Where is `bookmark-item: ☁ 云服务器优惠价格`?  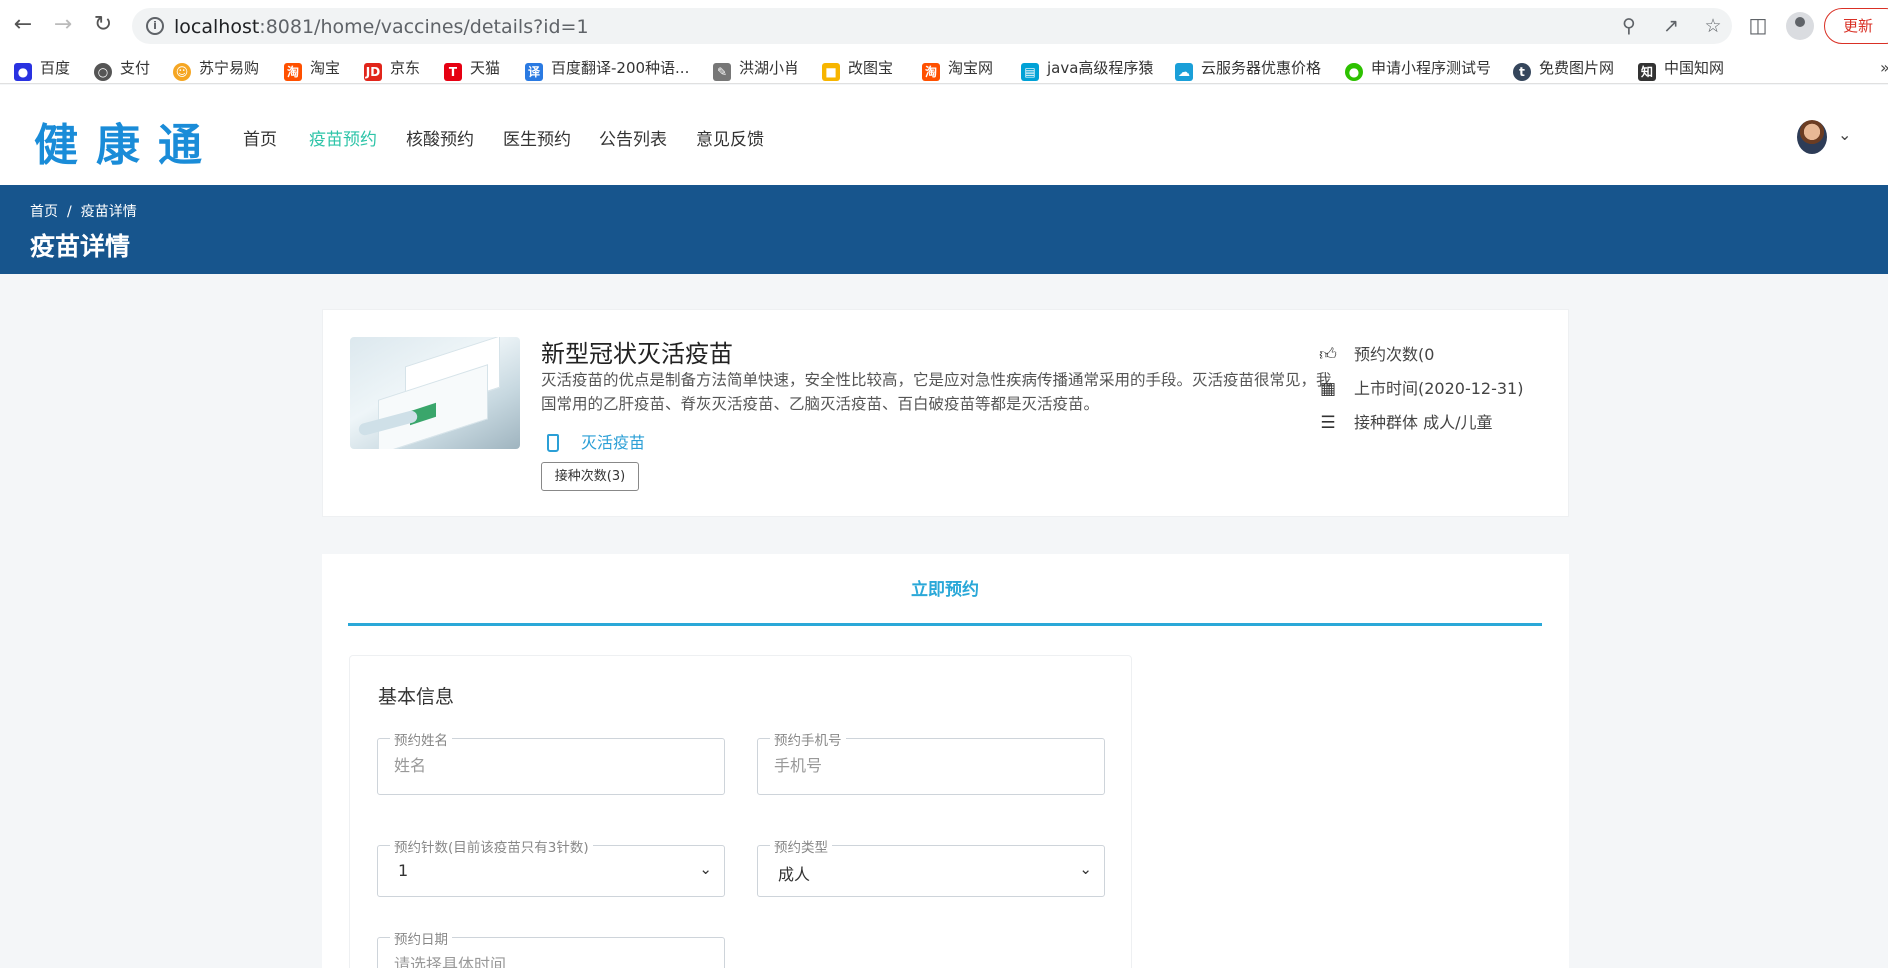
bookmark-item: ☁ 云服务器优惠价格 is located at coordinates (1248, 68).